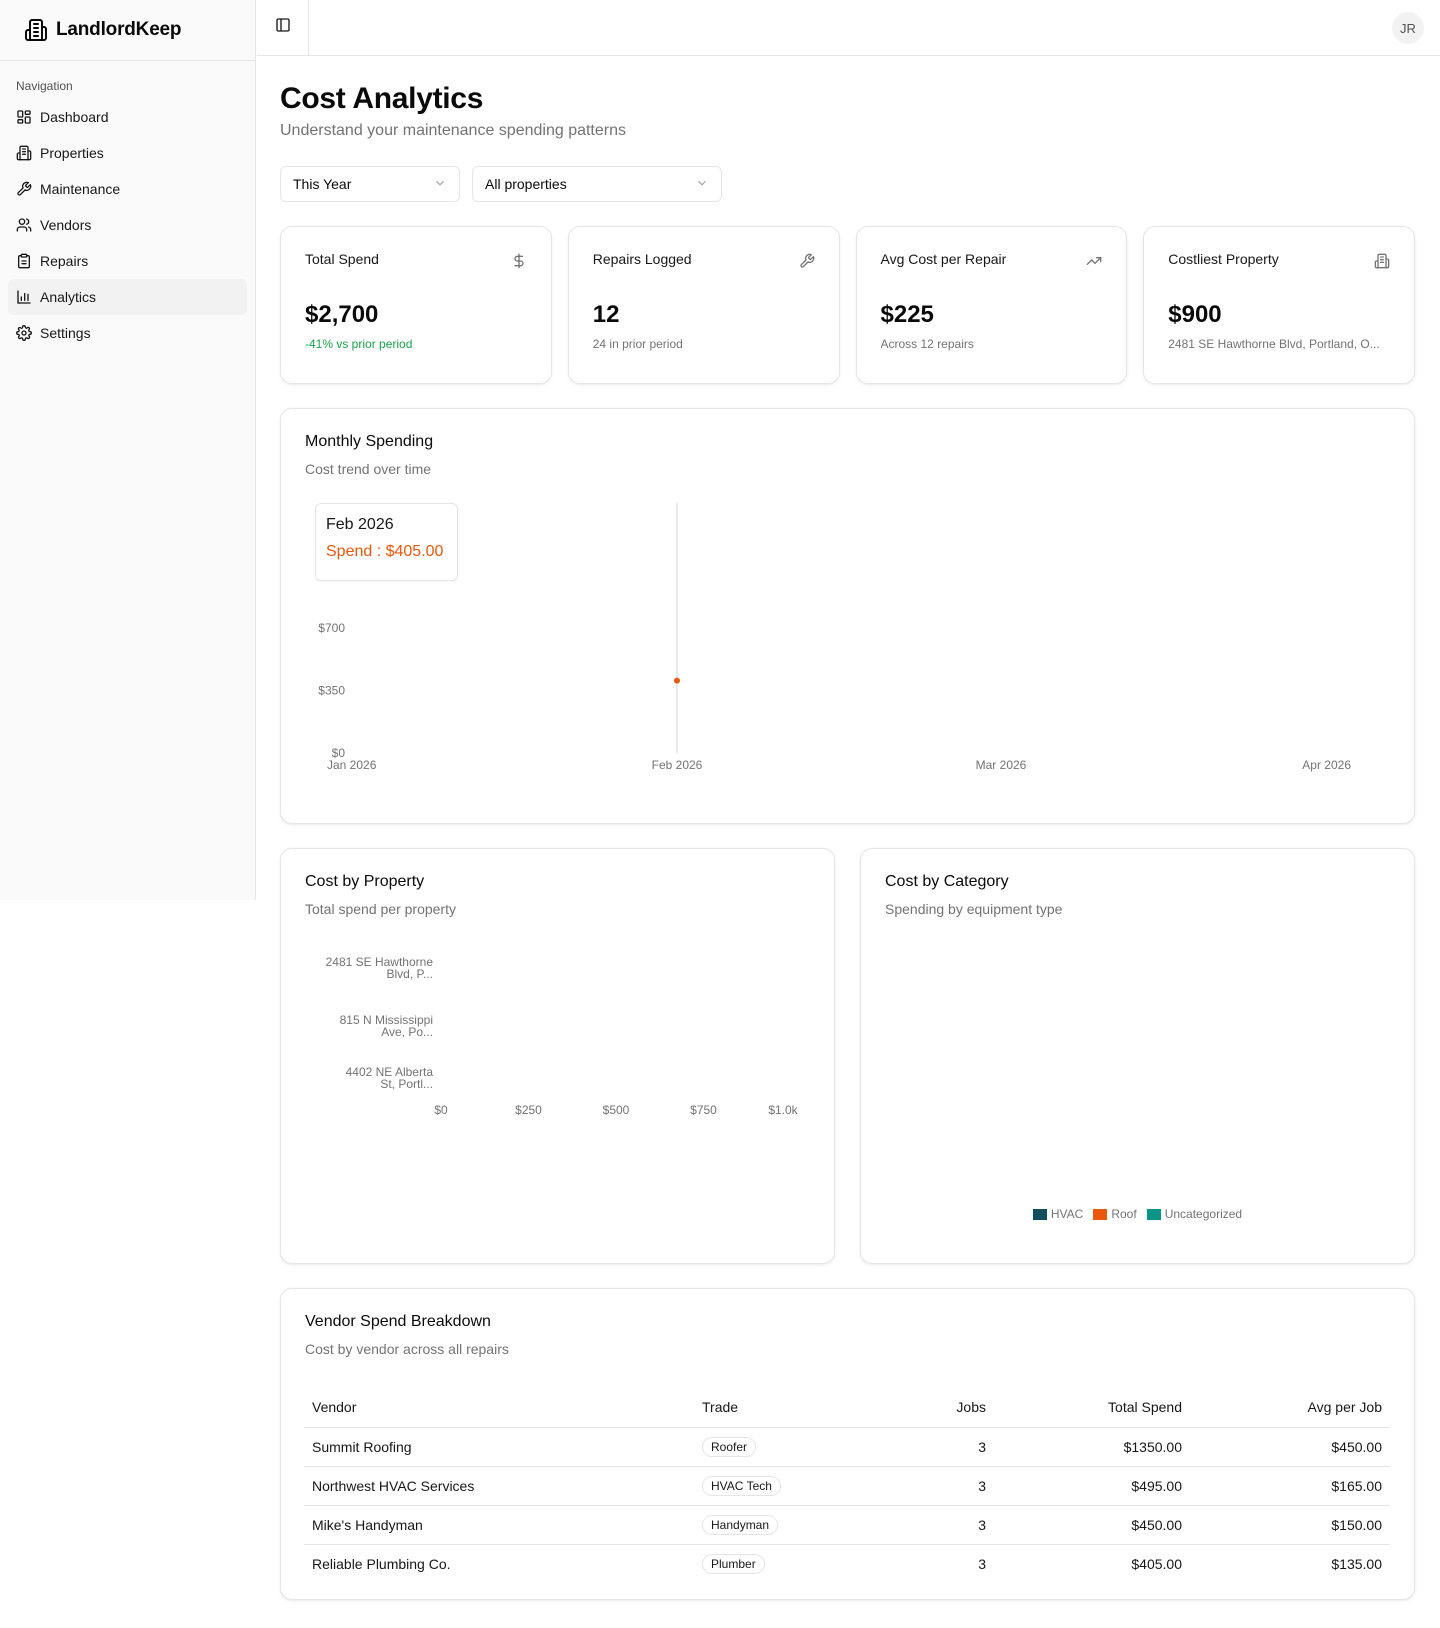 This screenshot has height=1628, width=1440. What do you see at coordinates (24, 189) in the screenshot?
I see `wrench-icon` at bounding box center [24, 189].